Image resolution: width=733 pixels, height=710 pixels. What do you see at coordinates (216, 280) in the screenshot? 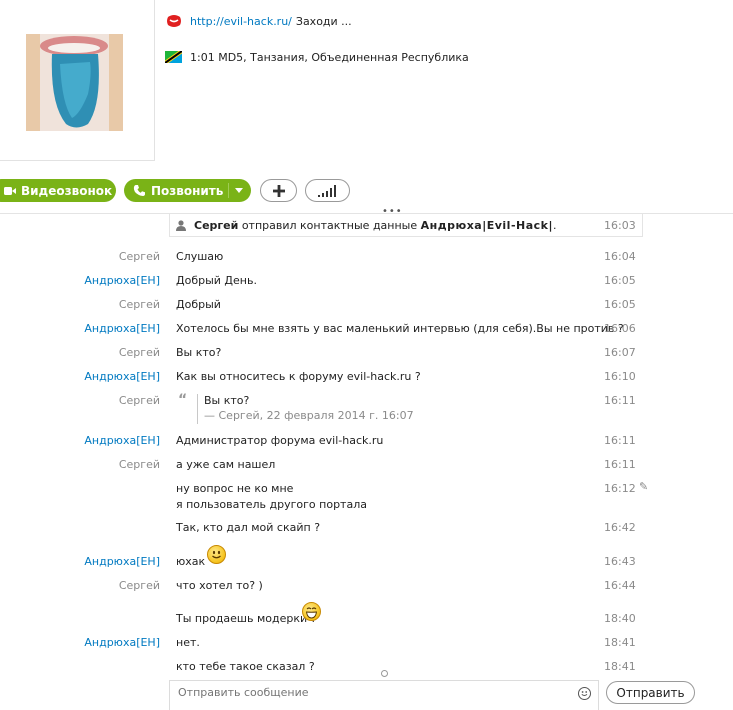
I see `message-text: Добрый День.` at bounding box center [216, 280].